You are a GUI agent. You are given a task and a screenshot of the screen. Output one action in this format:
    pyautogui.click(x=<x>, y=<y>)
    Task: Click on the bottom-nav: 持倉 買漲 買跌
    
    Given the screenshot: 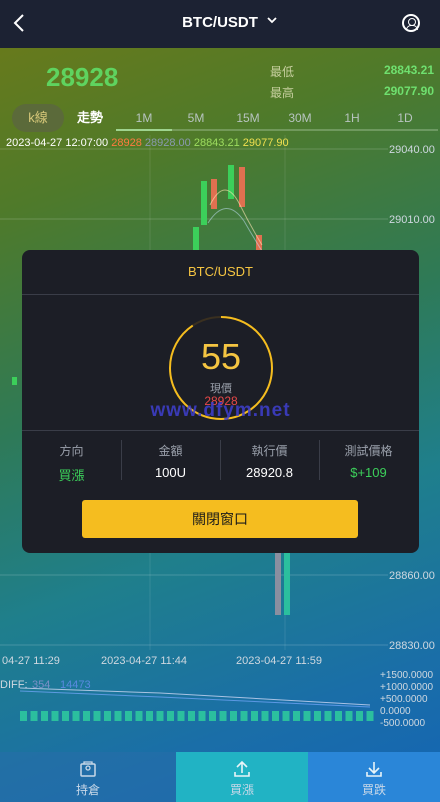 What is the action you would take?
    pyautogui.click(x=220, y=777)
    